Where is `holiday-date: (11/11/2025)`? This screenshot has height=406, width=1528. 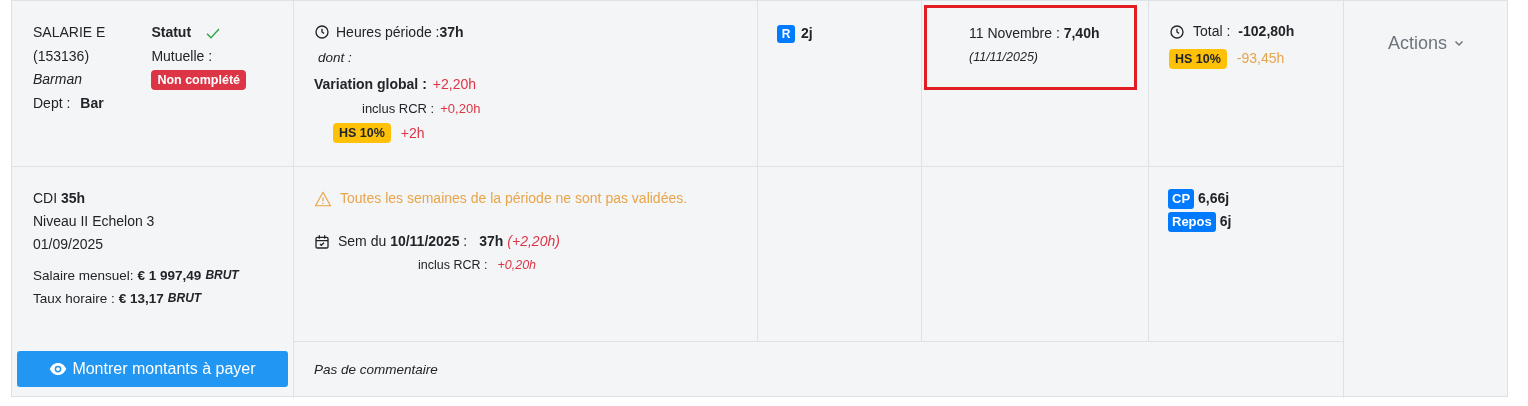
holiday-date: (11/11/2025) is located at coordinates (1004, 57).